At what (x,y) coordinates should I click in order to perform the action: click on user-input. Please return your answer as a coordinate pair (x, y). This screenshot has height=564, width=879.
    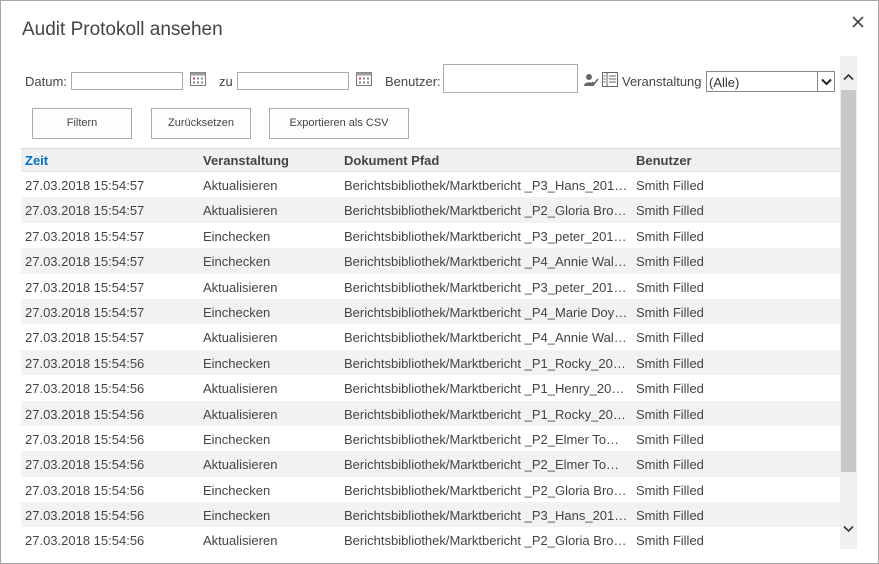
    Looking at the image, I should click on (510, 78).